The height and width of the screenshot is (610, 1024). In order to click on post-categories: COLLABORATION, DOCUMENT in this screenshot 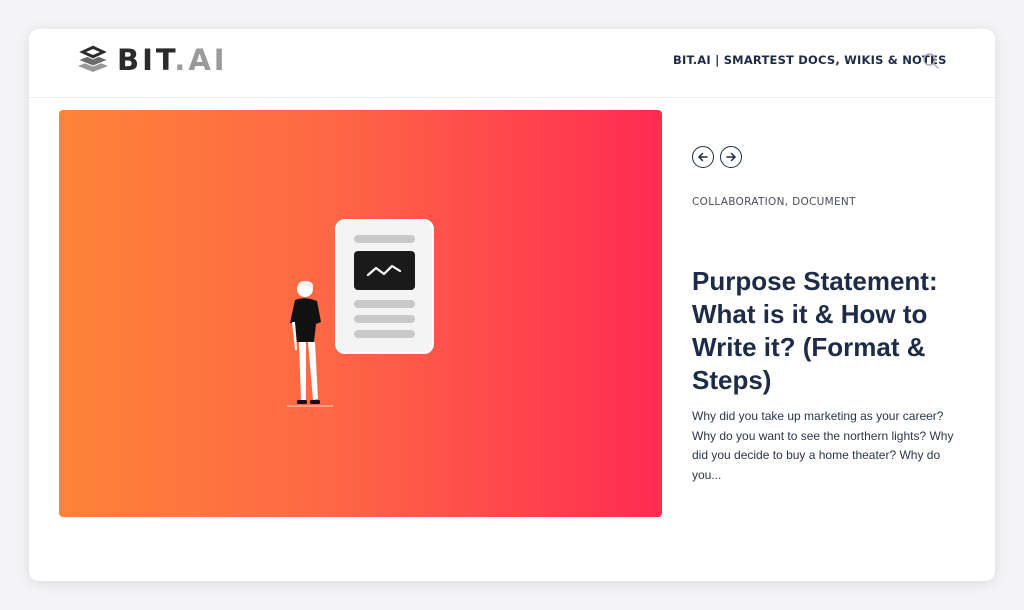, I will do `click(774, 202)`.